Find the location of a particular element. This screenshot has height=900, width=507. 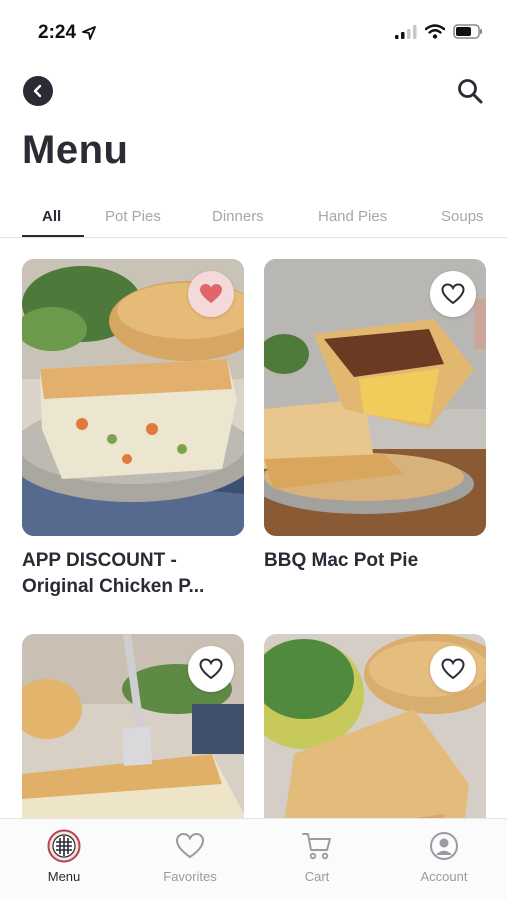

bottom-tab-account: Account is located at coordinates (444, 856).